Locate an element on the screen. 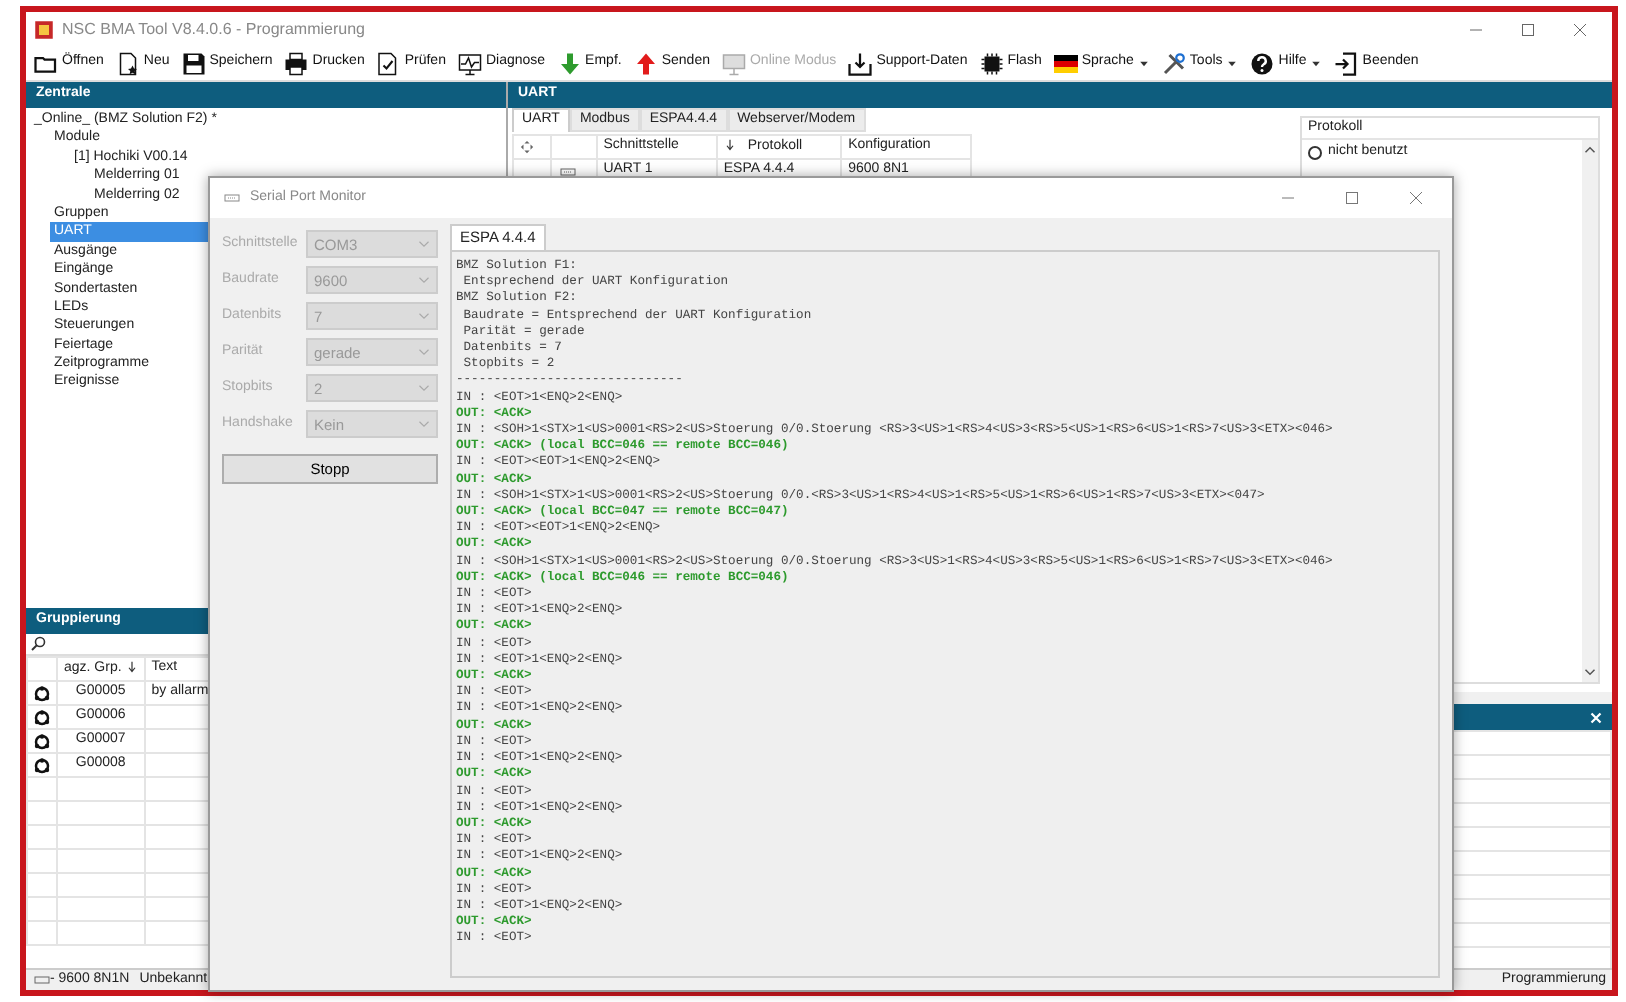 The height and width of the screenshot is (1002, 1626). monitor-chart-icon is located at coordinates (469, 63).